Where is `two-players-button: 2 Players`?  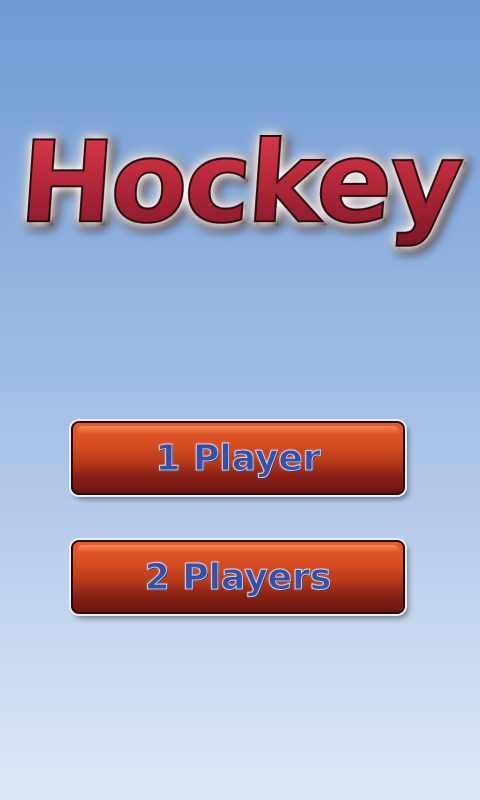 two-players-button: 2 Players is located at coordinates (238, 577).